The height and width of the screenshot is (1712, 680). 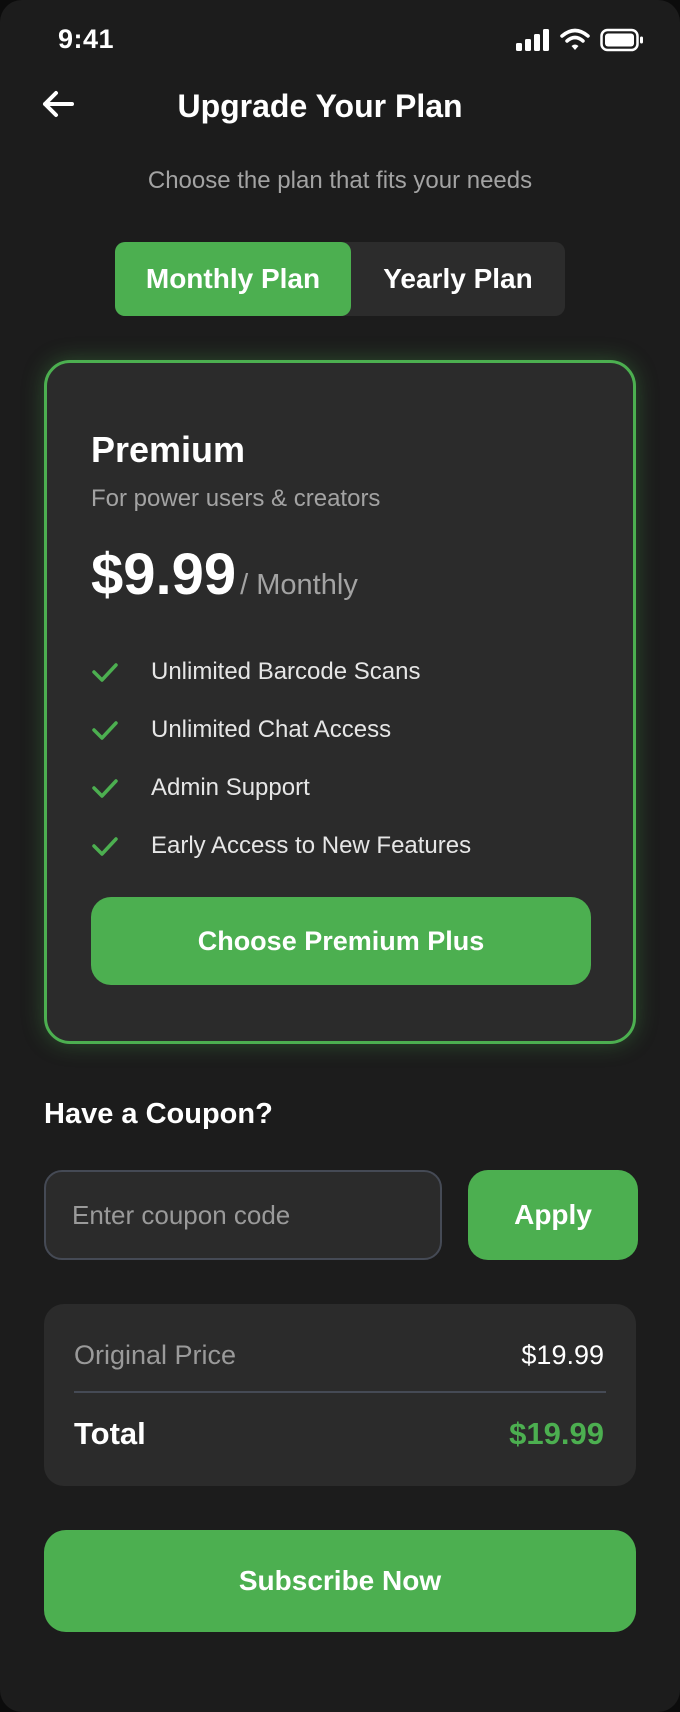 I want to click on plan-price: $9.99, so click(x=164, y=574).